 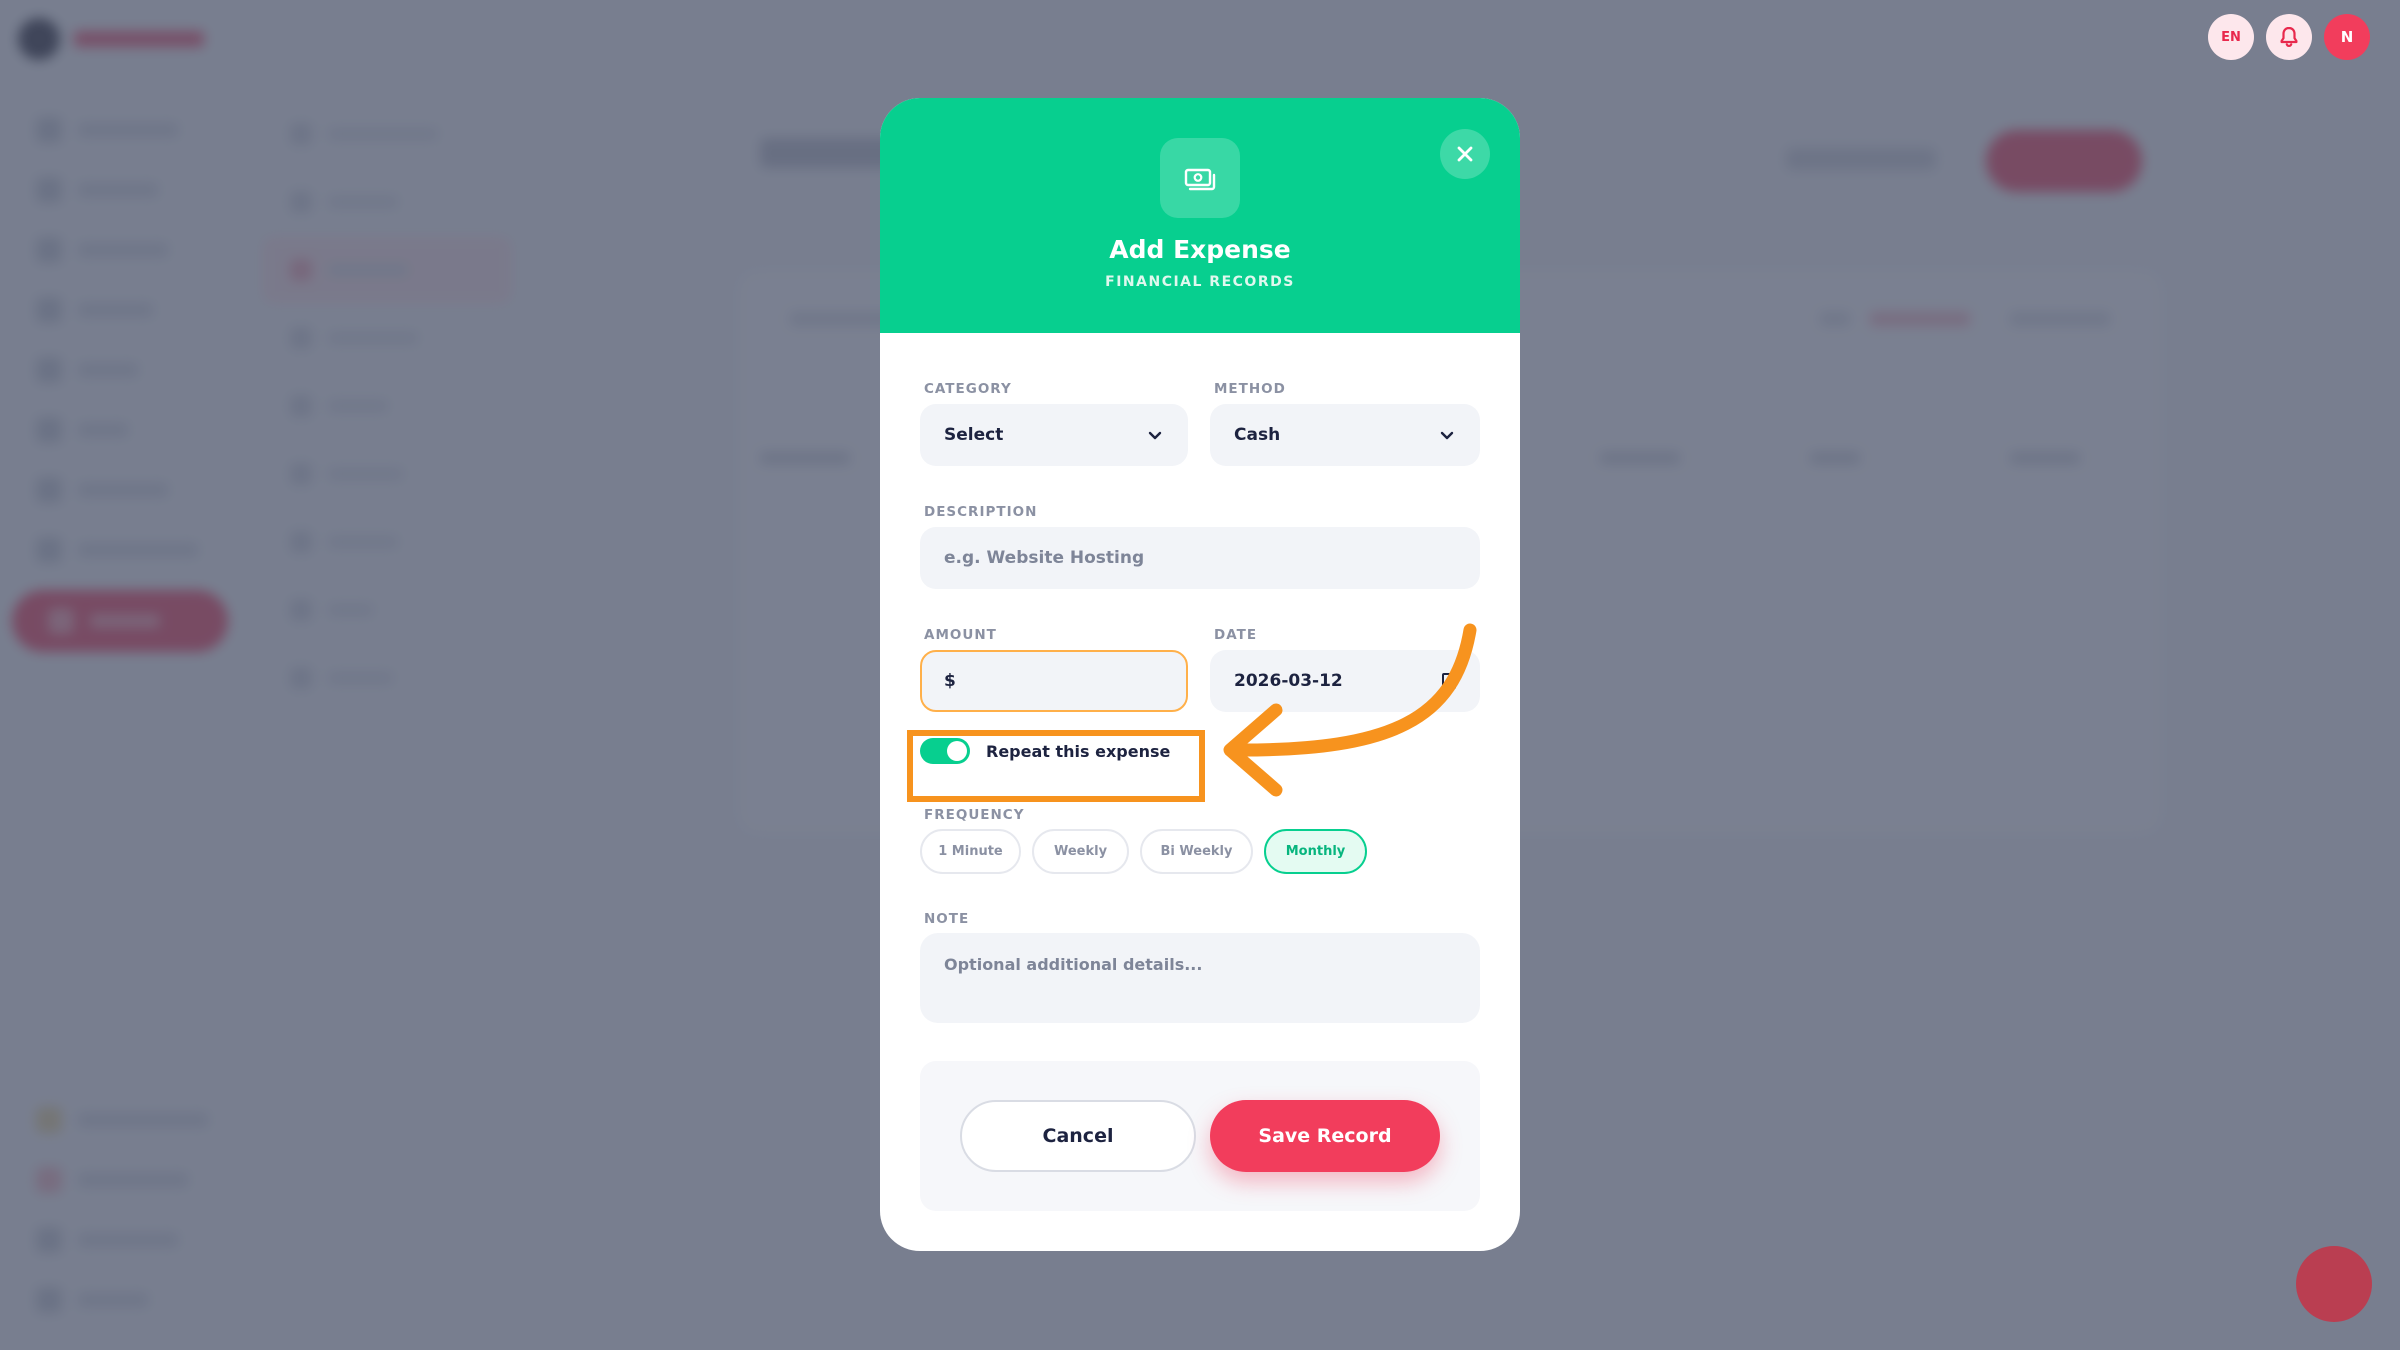 I want to click on modal-footer: Cancel Save Record, so click(x=1200, y=1136).